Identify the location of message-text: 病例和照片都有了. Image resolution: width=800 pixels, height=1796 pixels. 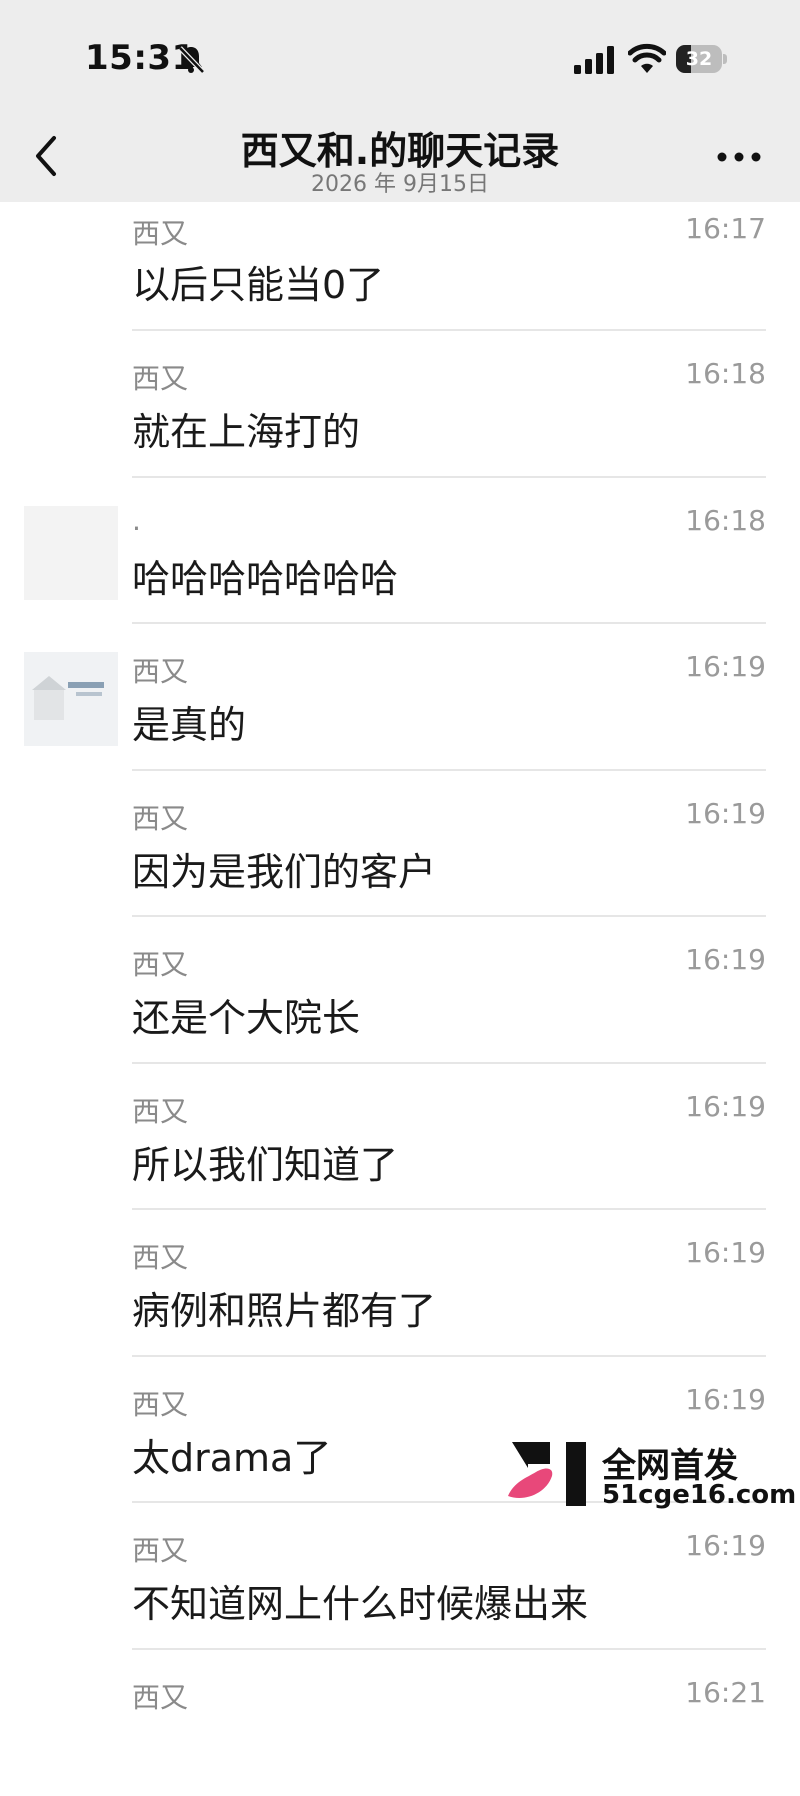
(284, 1307).